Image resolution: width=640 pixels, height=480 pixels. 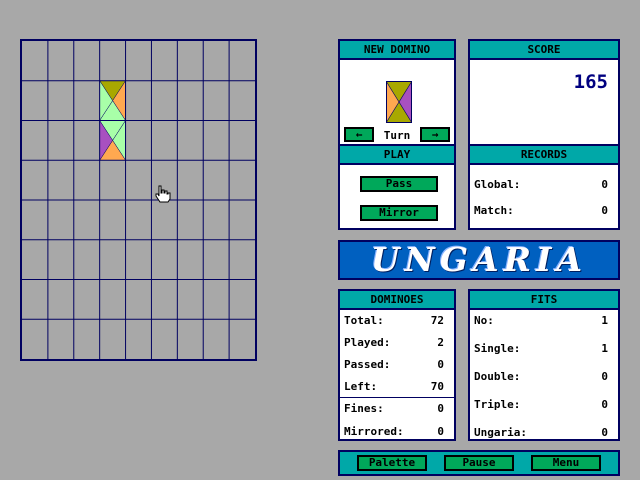 What do you see at coordinates (544, 300) in the screenshot?
I see `fits-title: FITS` at bounding box center [544, 300].